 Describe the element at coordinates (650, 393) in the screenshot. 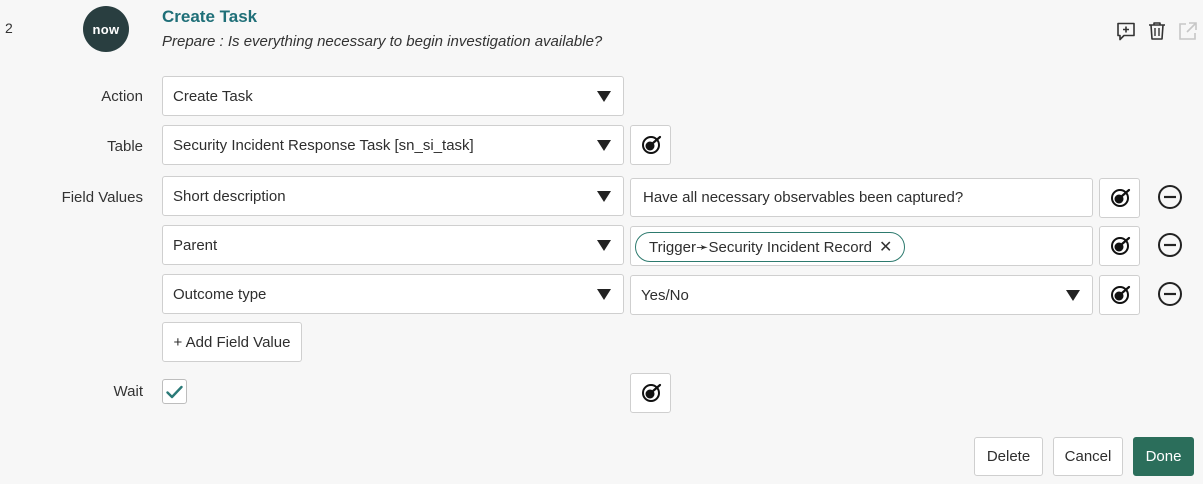

I see `wait-data-pill-picker-button` at that location.